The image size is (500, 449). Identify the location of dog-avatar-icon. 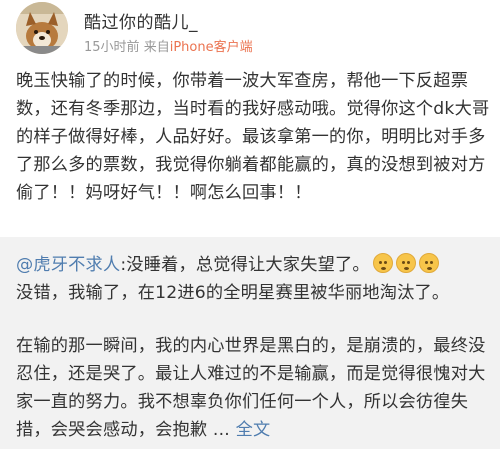
(42, 28).